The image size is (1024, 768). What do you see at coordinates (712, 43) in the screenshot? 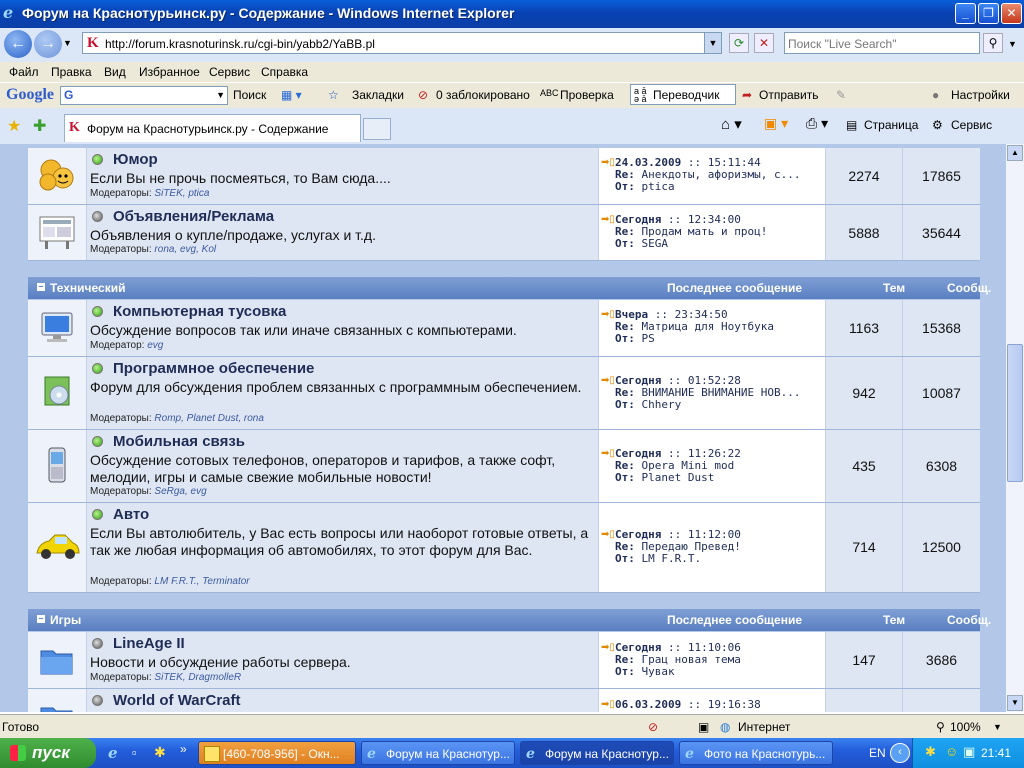
I see `address-dropdown-icon: ▼` at bounding box center [712, 43].